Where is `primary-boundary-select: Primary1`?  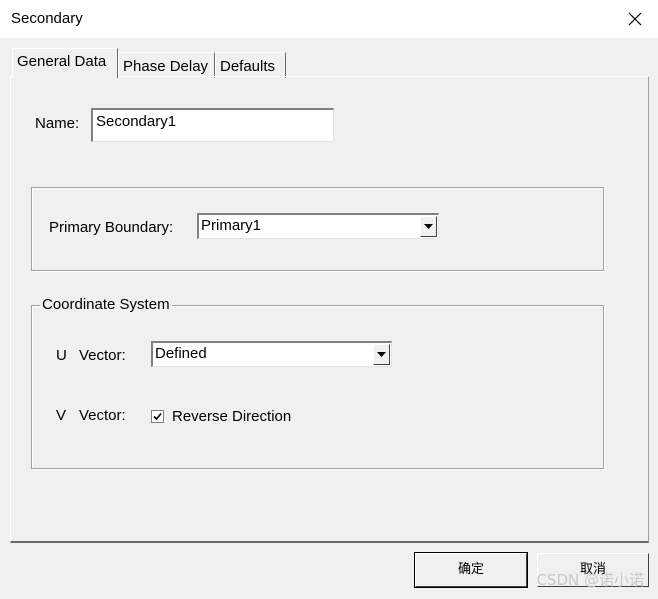 primary-boundary-select: Primary1 is located at coordinates (318, 226).